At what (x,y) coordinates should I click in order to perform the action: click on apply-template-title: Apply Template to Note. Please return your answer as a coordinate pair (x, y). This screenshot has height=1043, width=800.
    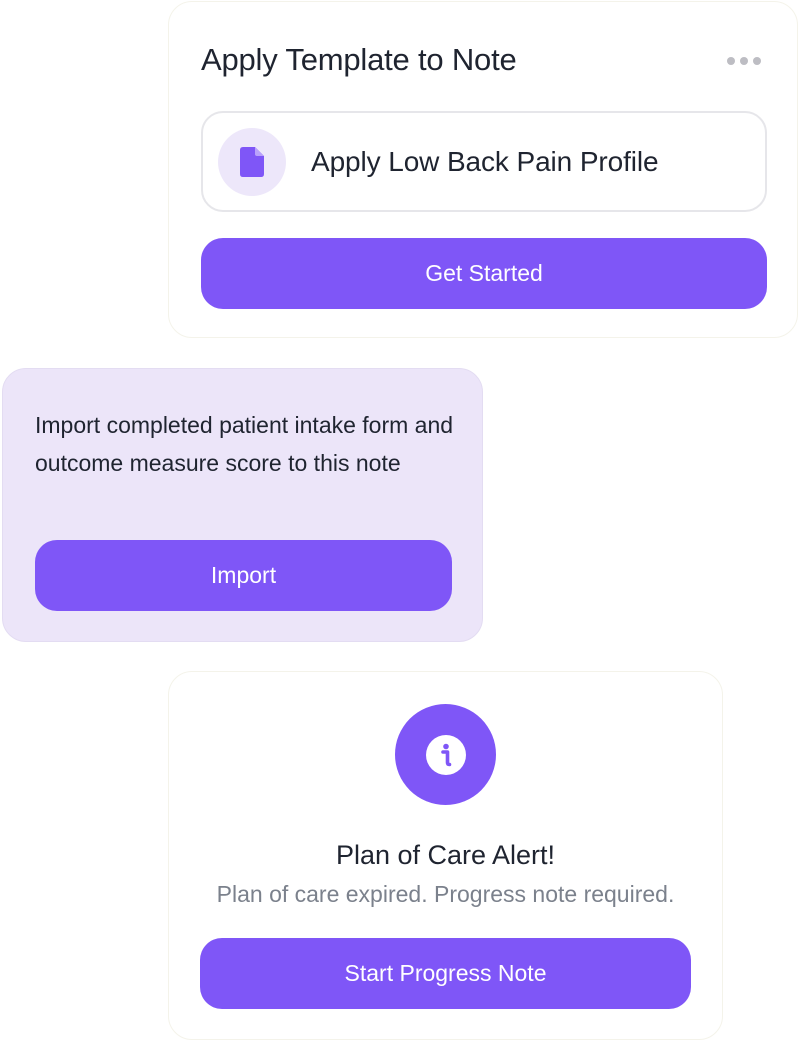
    Looking at the image, I should click on (359, 59).